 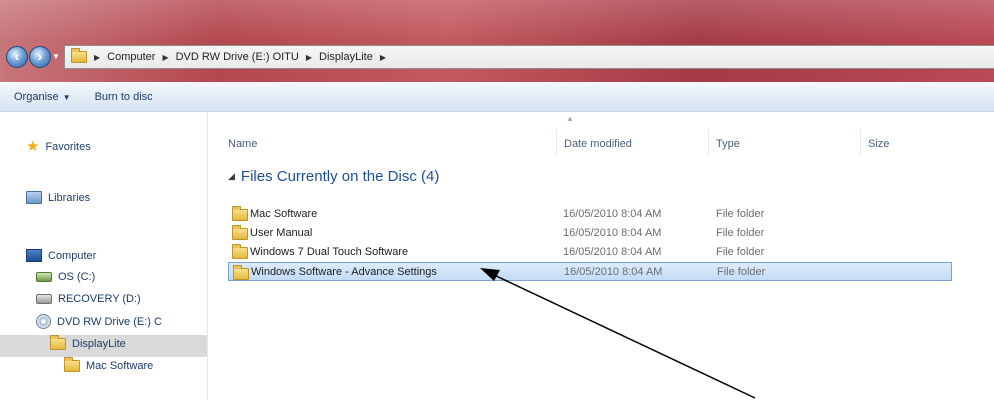 I want to click on titlebar-sheen, so click(x=497, y=21).